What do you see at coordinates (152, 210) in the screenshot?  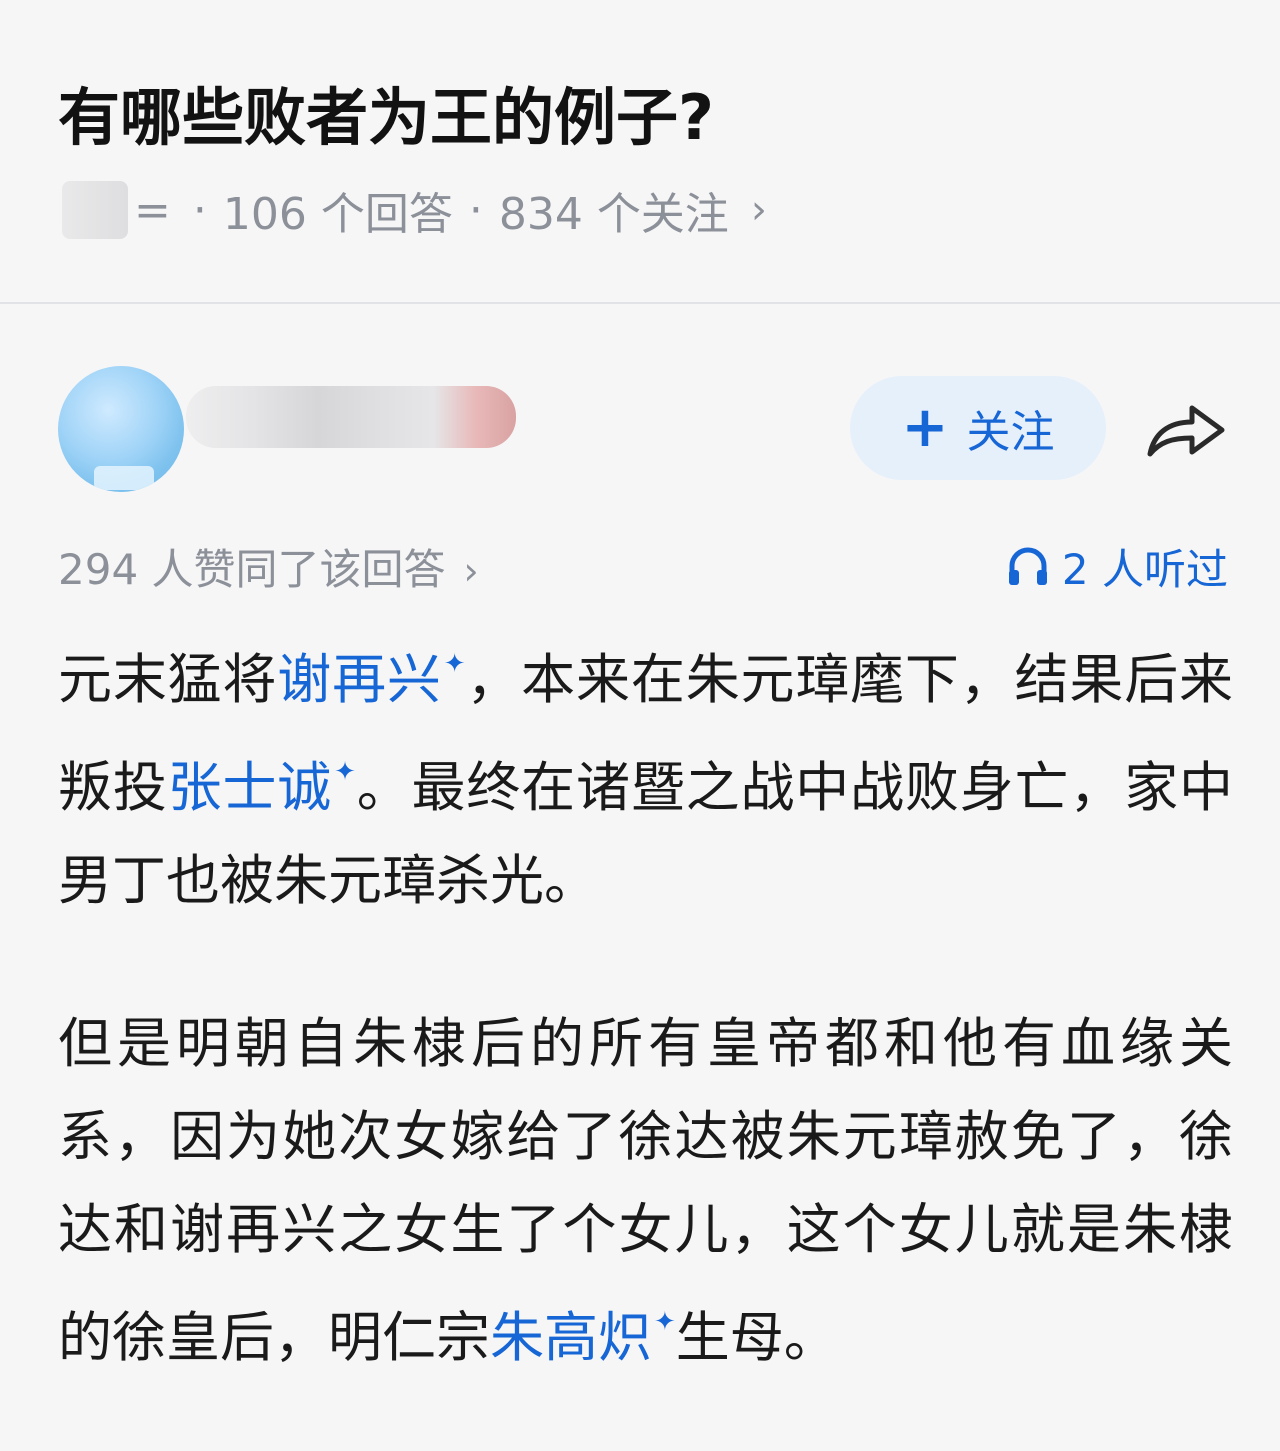 I see `meta-partial: =` at bounding box center [152, 210].